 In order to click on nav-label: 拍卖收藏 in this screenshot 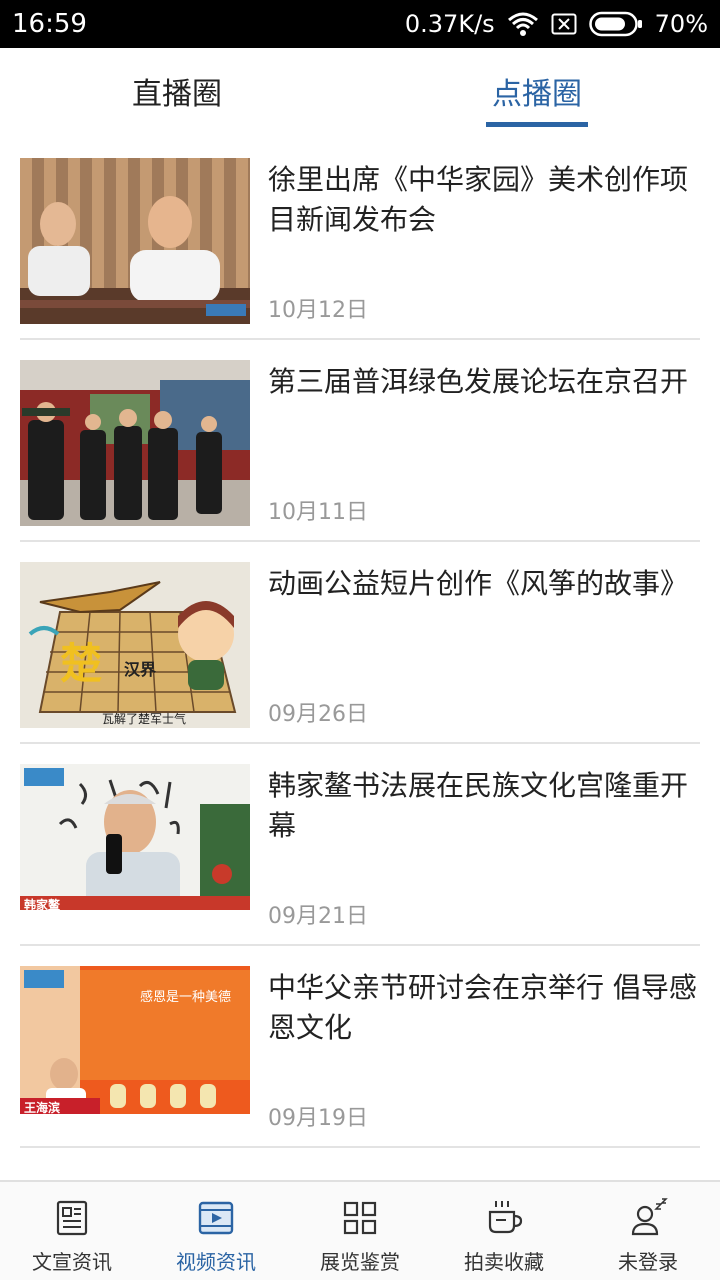, I will do `click(504, 1262)`.